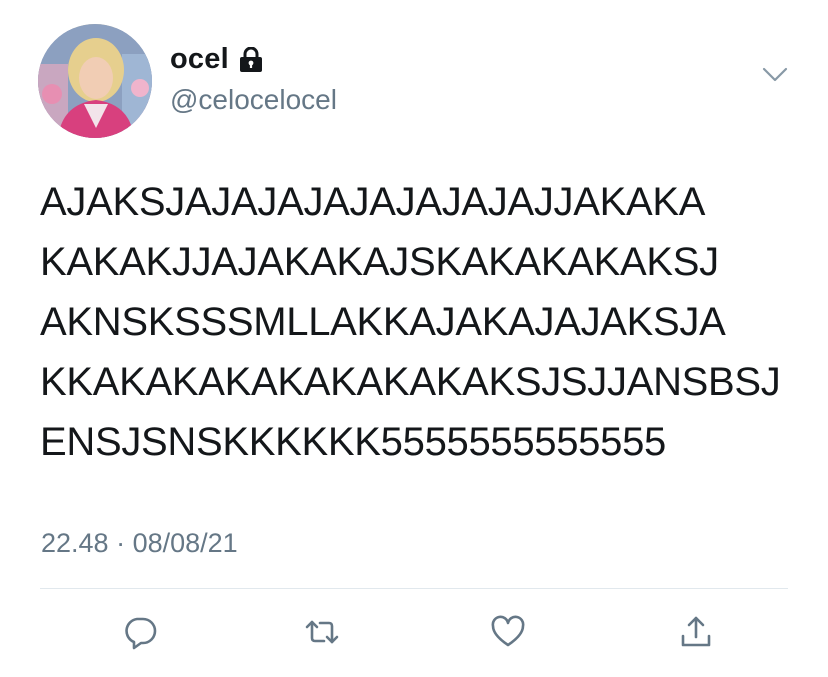  Describe the element at coordinates (253, 100) in the screenshot. I see `user-handle: @celocelocel` at that location.